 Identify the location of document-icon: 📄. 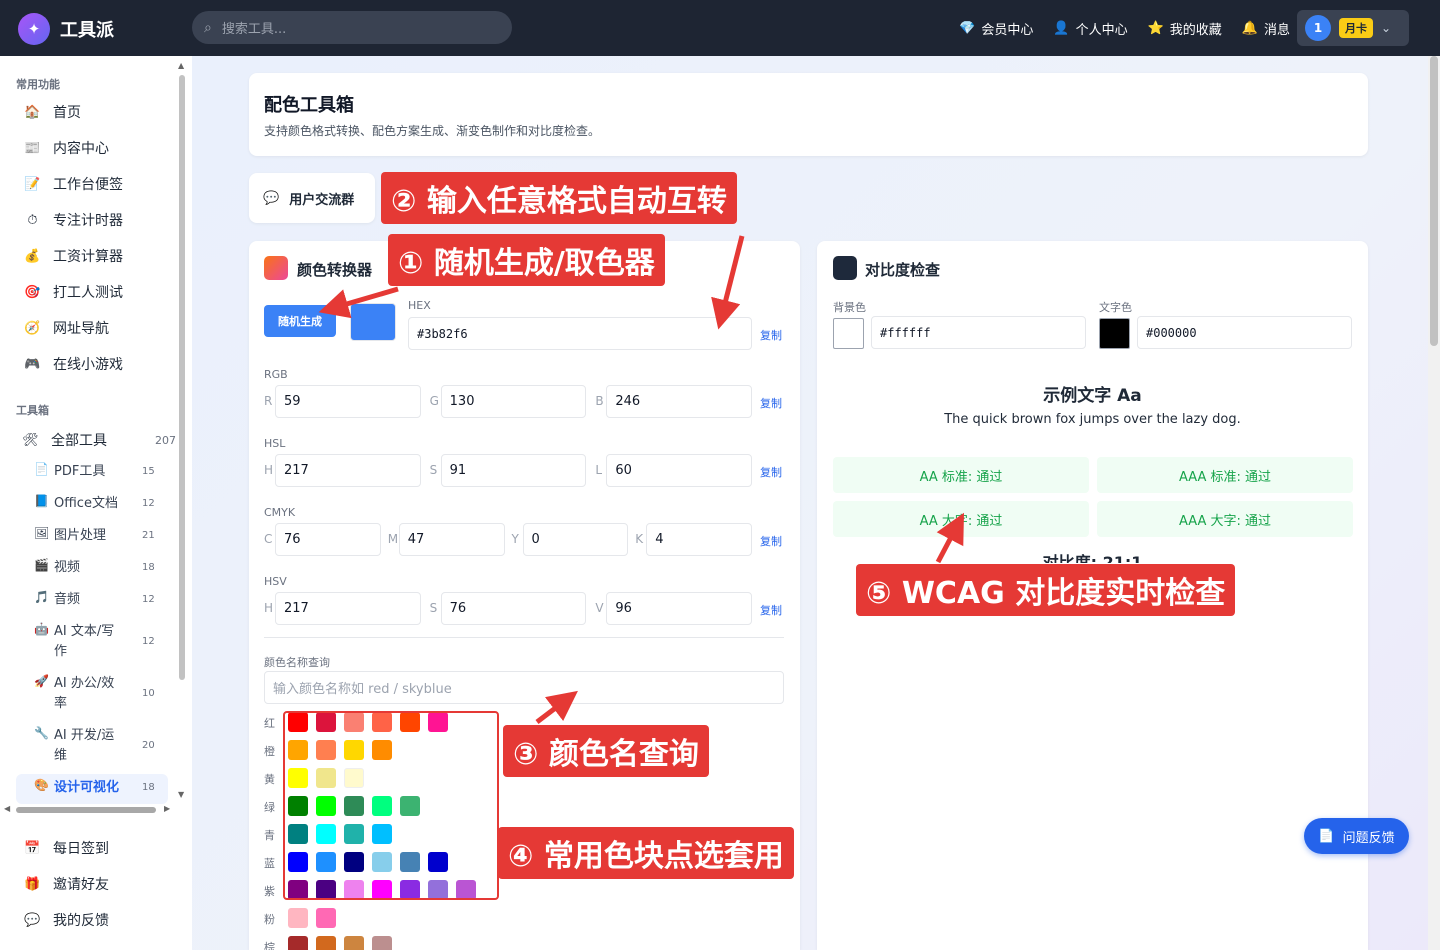
(1326, 836).